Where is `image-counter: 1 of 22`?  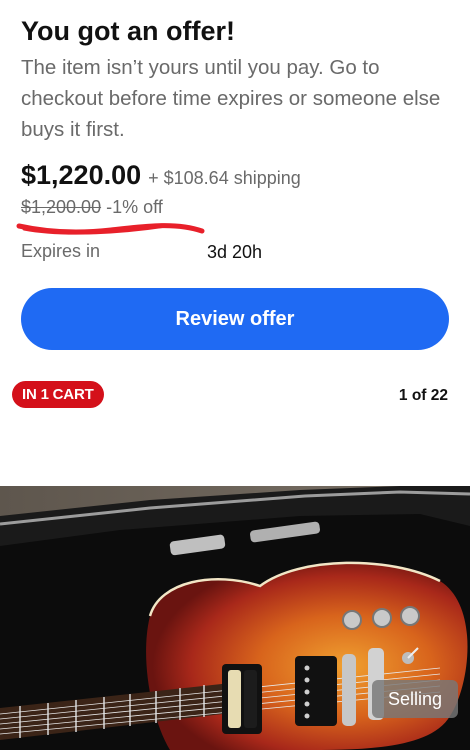
image-counter: 1 of 22 is located at coordinates (423, 395).